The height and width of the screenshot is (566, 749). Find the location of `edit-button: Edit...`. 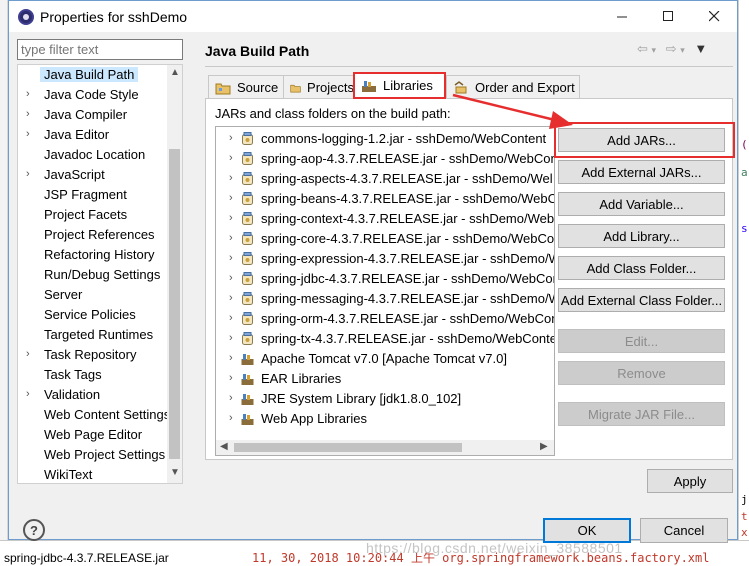

edit-button: Edit... is located at coordinates (641, 341).